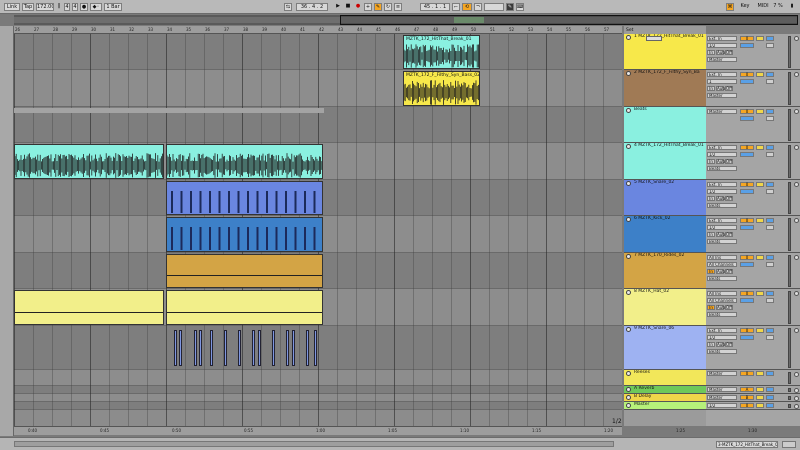 Image resolution: width=800 pixels, height=450 pixels. I want to click on punch-out-icon: ¬, so click(478, 7).